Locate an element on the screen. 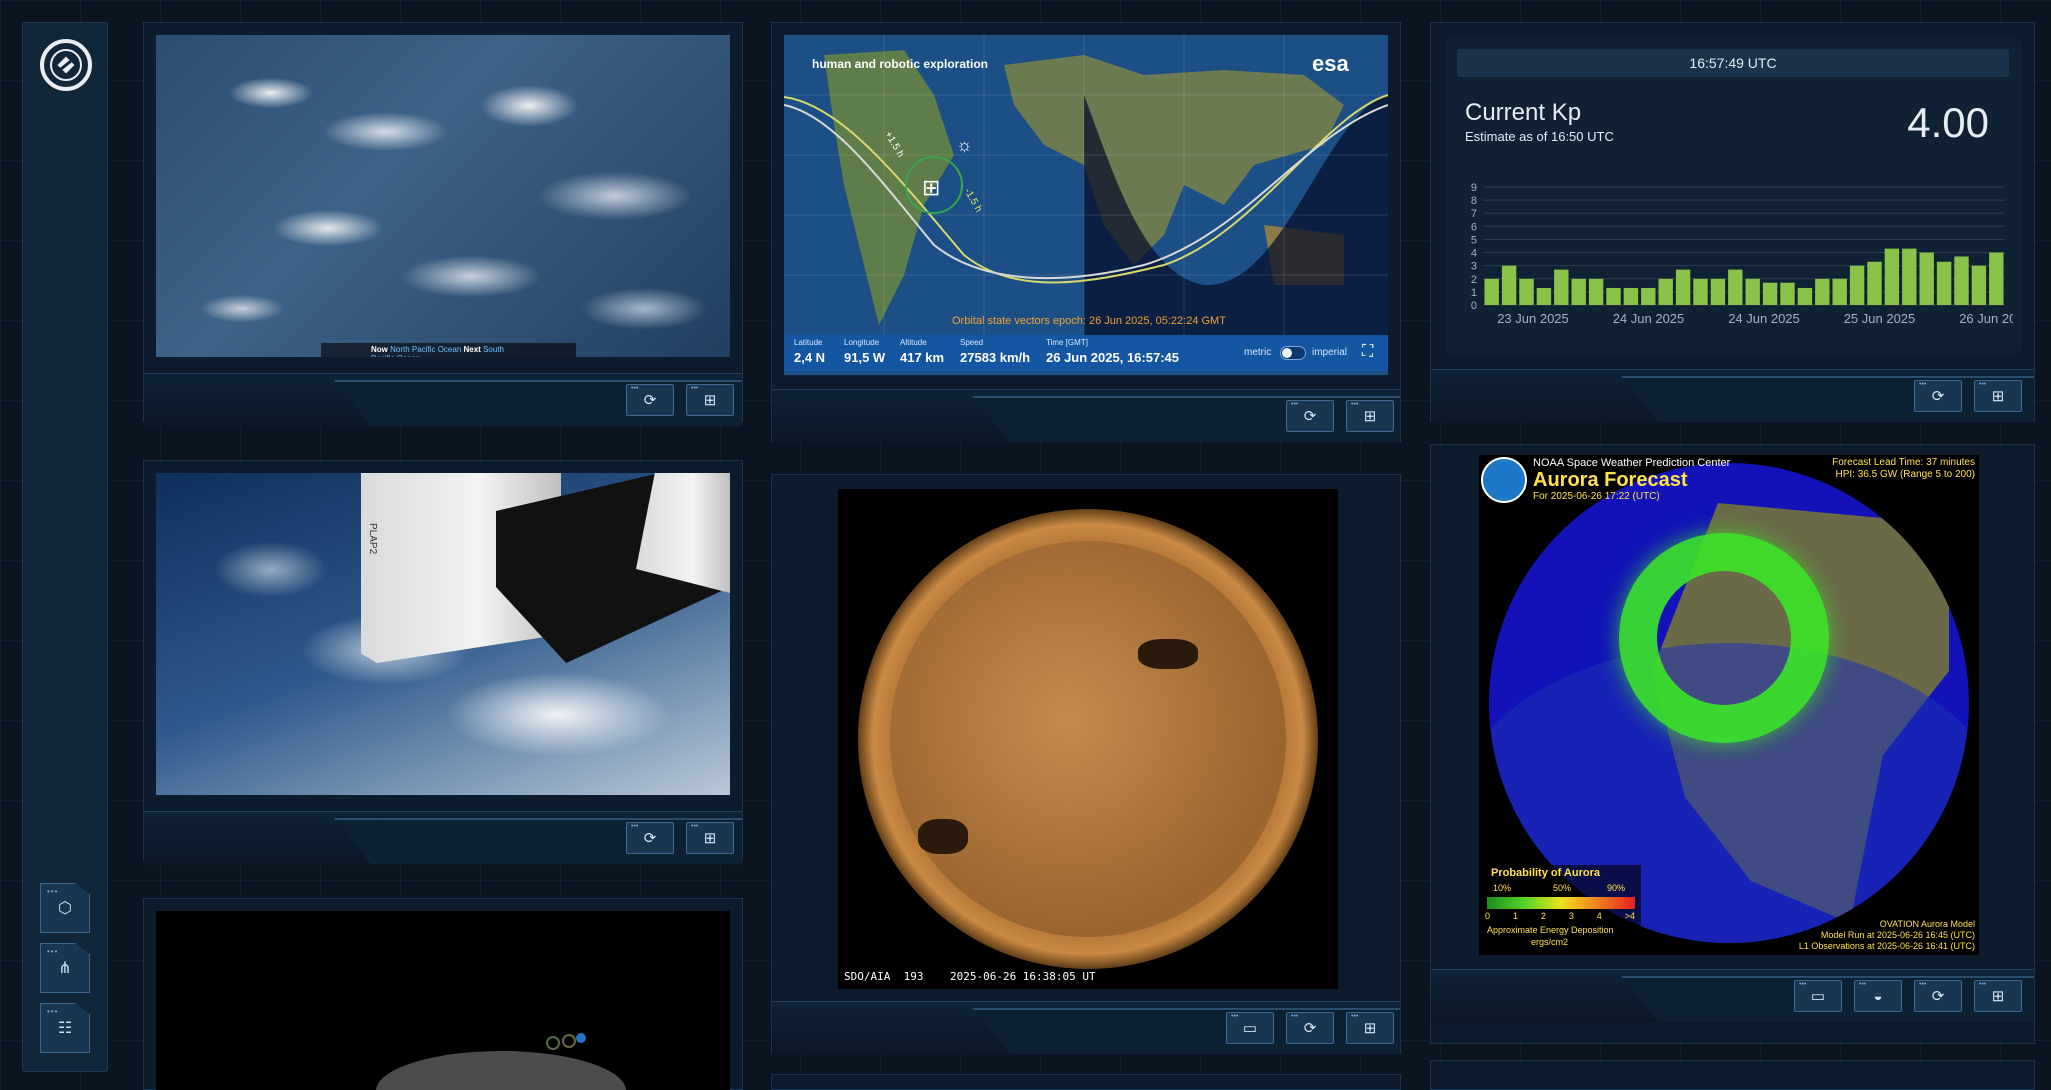 The image size is (2051, 1090). y-tick-label: 0 is located at coordinates (1474, 306).